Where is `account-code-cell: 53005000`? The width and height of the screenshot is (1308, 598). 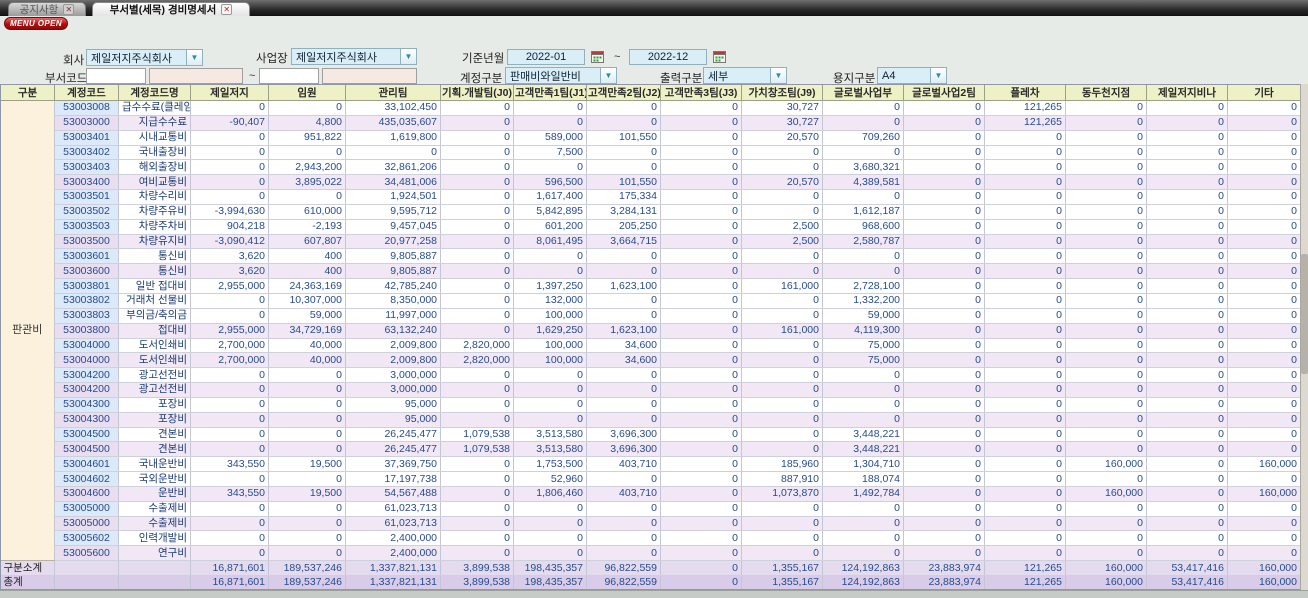
account-code-cell: 53005000 is located at coordinates (86, 524).